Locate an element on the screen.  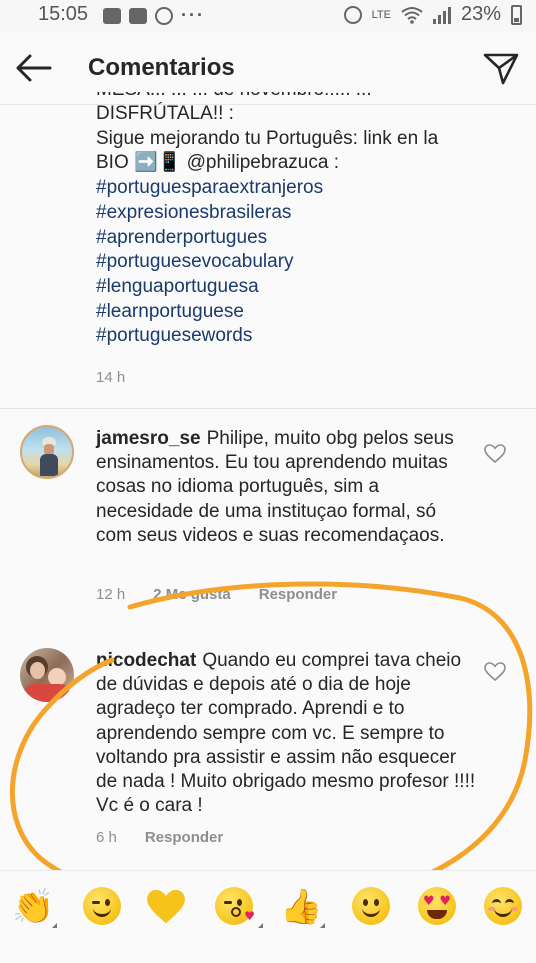
more-notifications-icon: ··· is located at coordinates (193, 15).